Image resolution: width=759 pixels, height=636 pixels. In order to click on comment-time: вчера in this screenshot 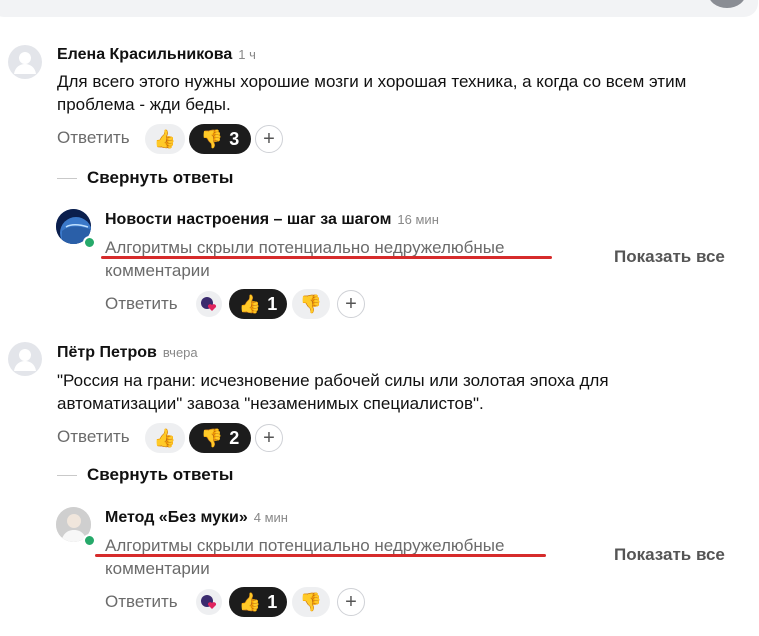, I will do `click(180, 352)`.